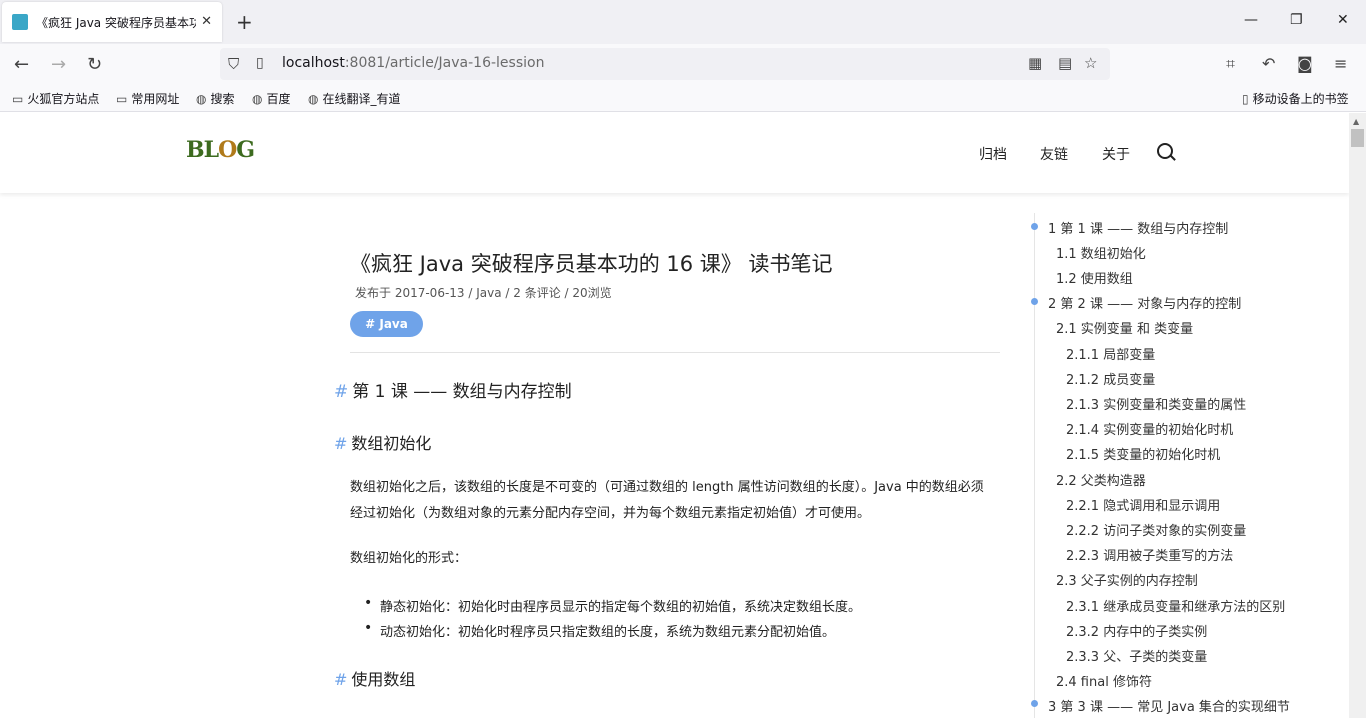 Image resolution: width=1366 pixels, height=718 pixels. Describe the element at coordinates (58, 64) in the screenshot. I see `forward-icon: →` at that location.